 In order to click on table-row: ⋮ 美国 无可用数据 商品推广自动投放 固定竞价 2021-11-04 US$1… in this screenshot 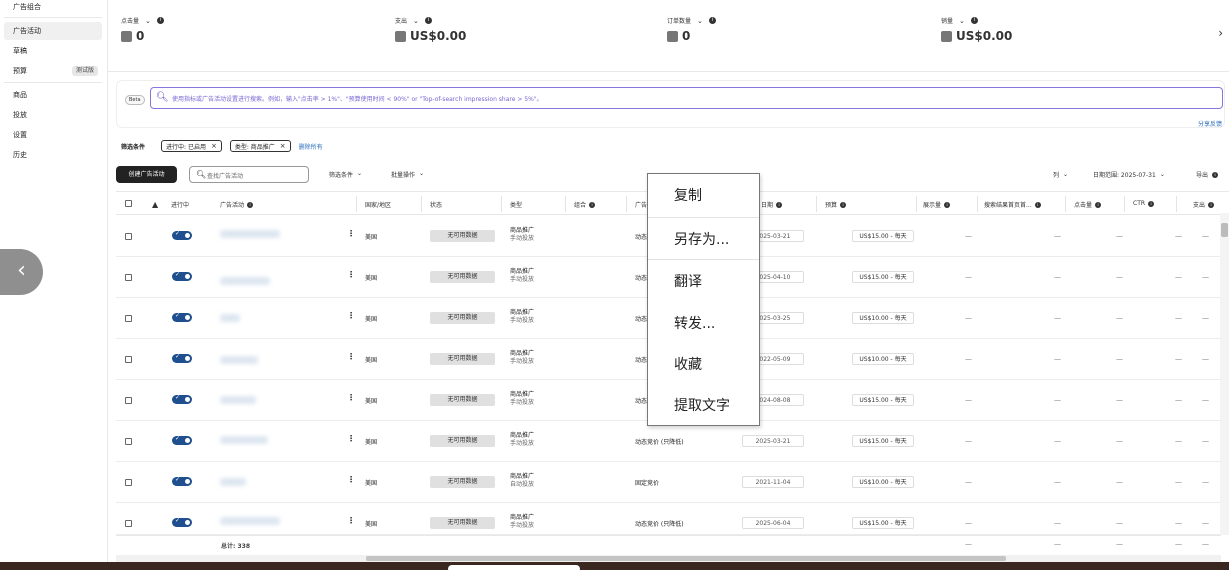, I will do `click(668, 482)`.